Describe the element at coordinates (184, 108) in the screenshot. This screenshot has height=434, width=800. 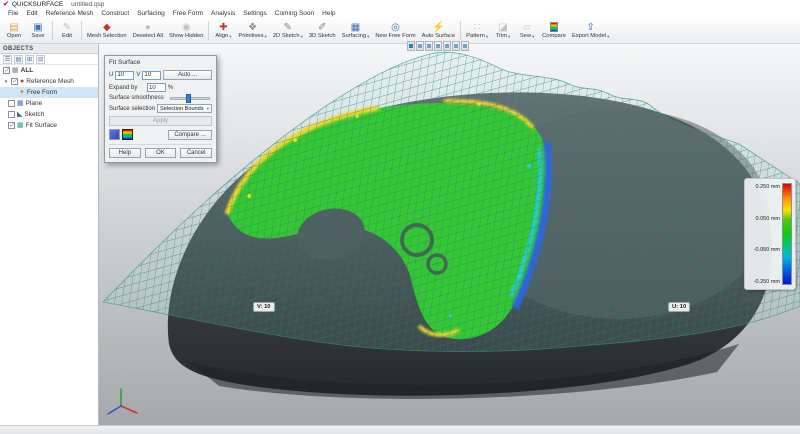
I see `surface-selection-dropdown: Selection Bounds ▾` at that location.